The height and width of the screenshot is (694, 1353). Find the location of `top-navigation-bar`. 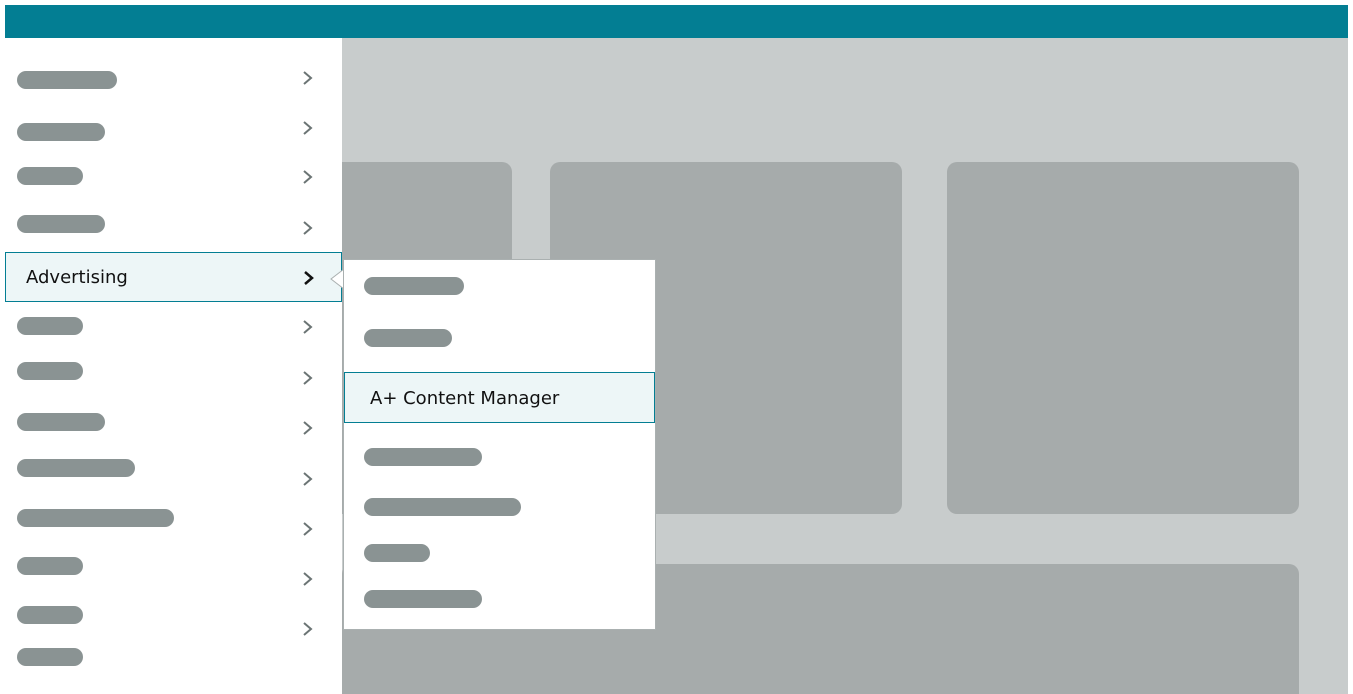

top-navigation-bar is located at coordinates (676, 21).